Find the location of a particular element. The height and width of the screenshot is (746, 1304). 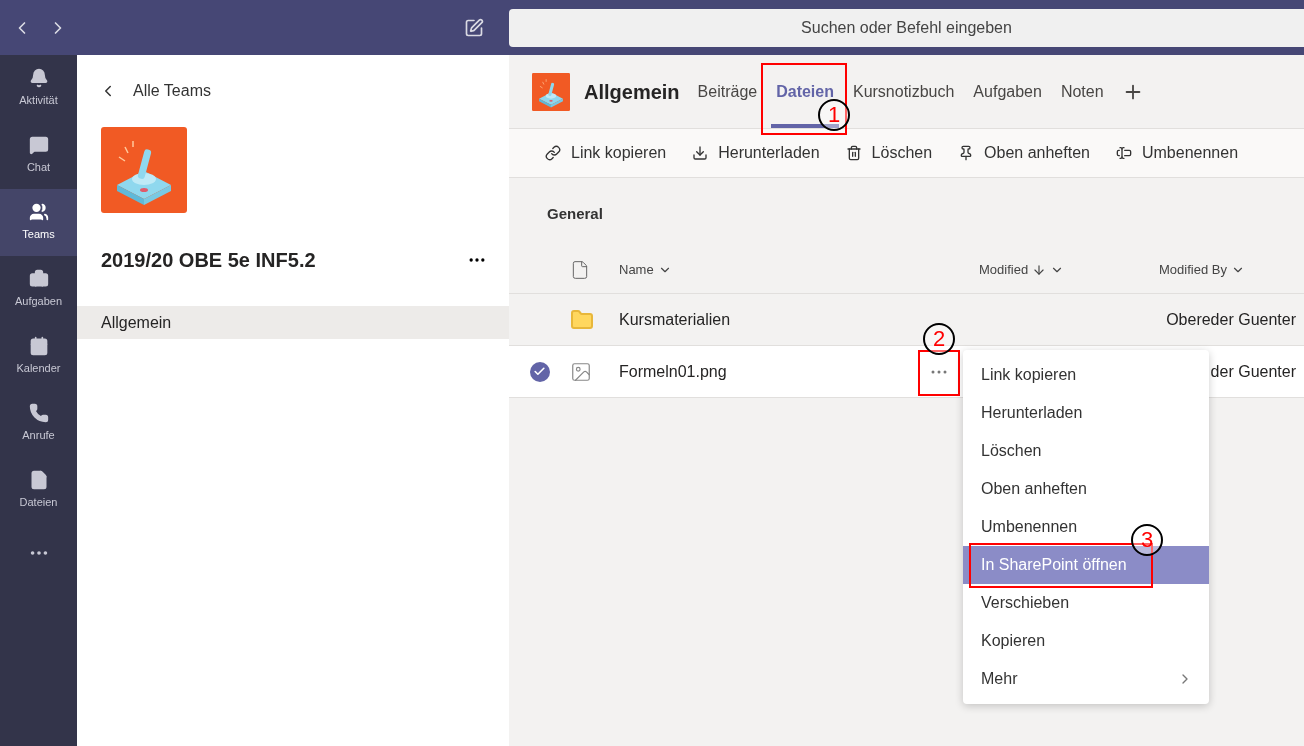

menu-item: Link kopieren is located at coordinates (1086, 374).